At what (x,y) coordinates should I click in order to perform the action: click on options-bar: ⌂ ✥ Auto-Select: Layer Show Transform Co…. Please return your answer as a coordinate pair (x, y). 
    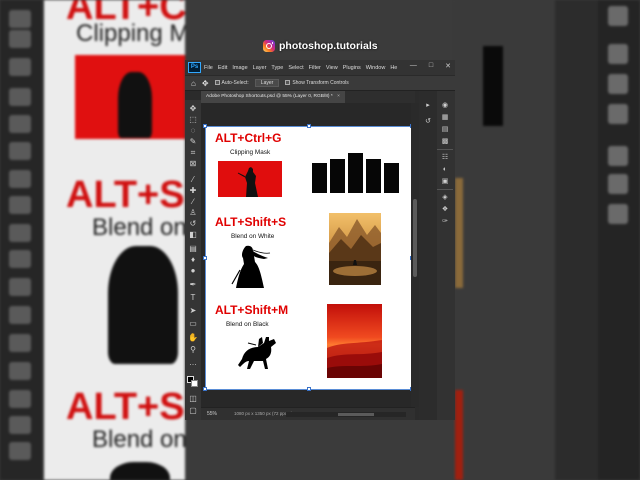
    Looking at the image, I should click on (320, 83).